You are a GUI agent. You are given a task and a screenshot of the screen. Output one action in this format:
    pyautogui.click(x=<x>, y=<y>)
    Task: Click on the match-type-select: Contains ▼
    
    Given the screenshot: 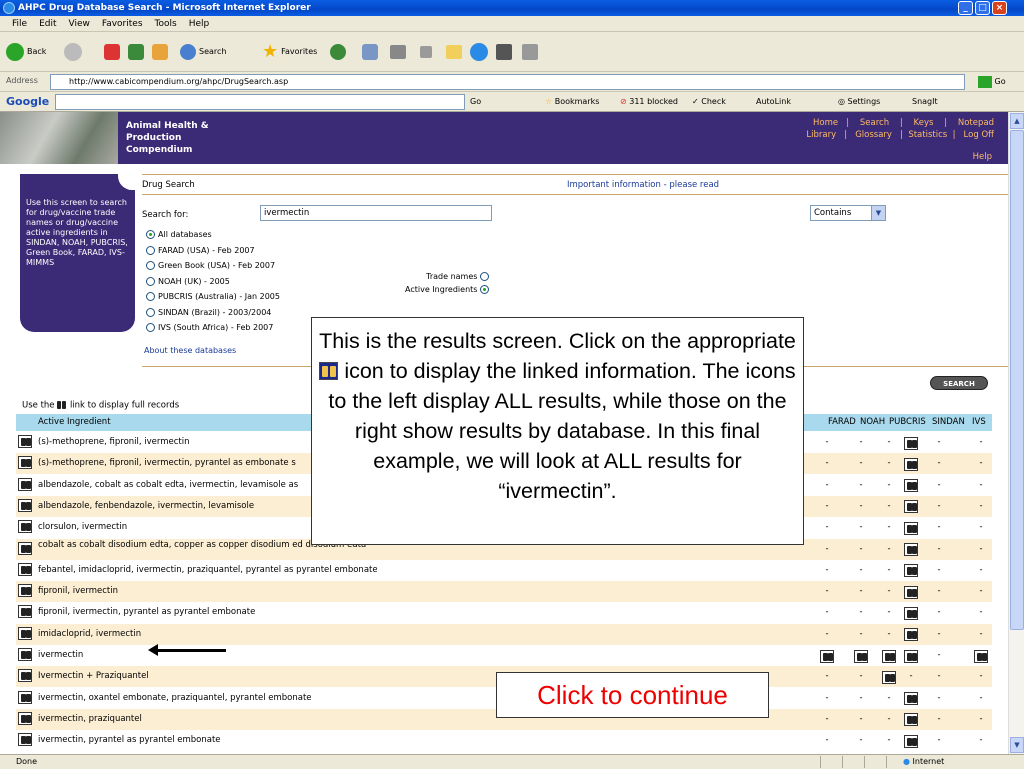 What is the action you would take?
    pyautogui.click(x=848, y=213)
    